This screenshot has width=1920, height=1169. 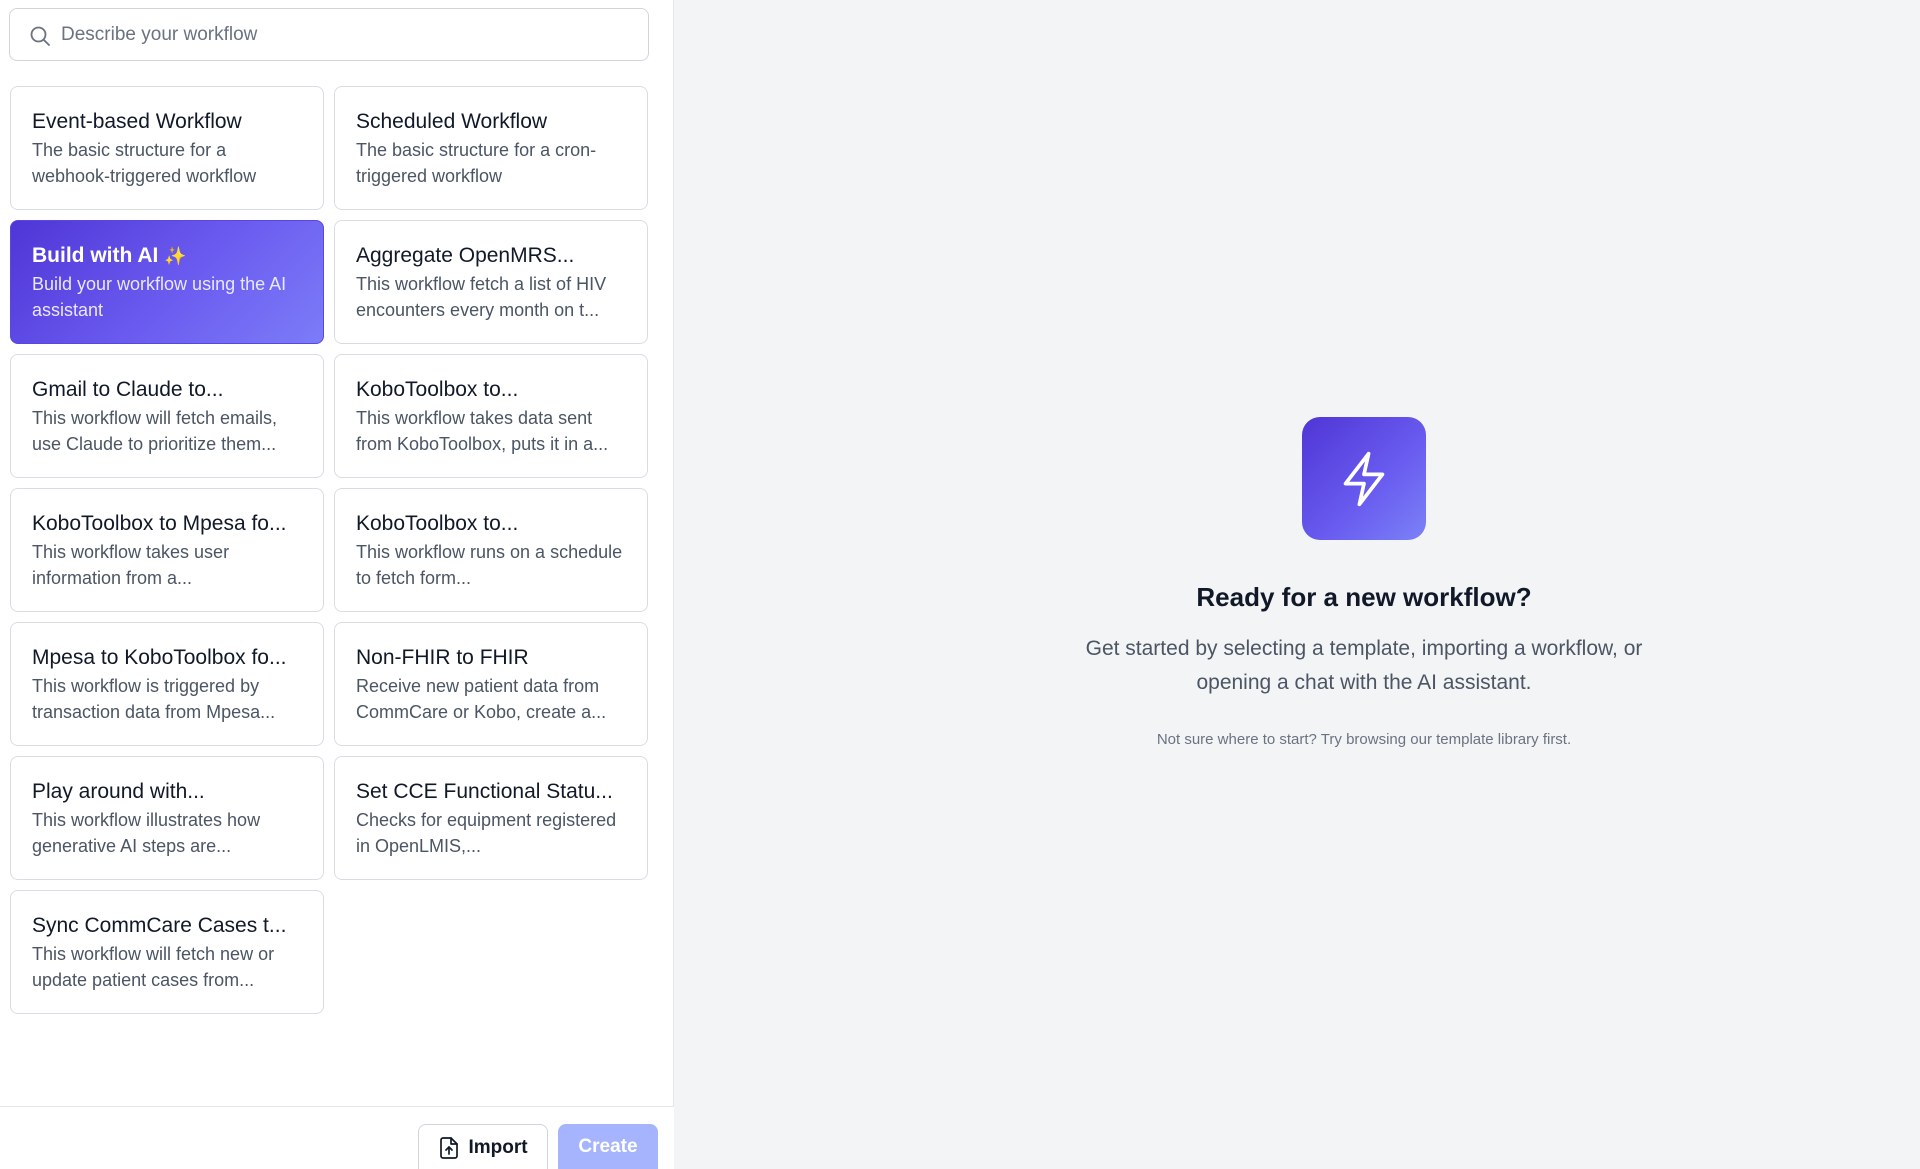 I want to click on create-button-label: Create, so click(x=608, y=1146).